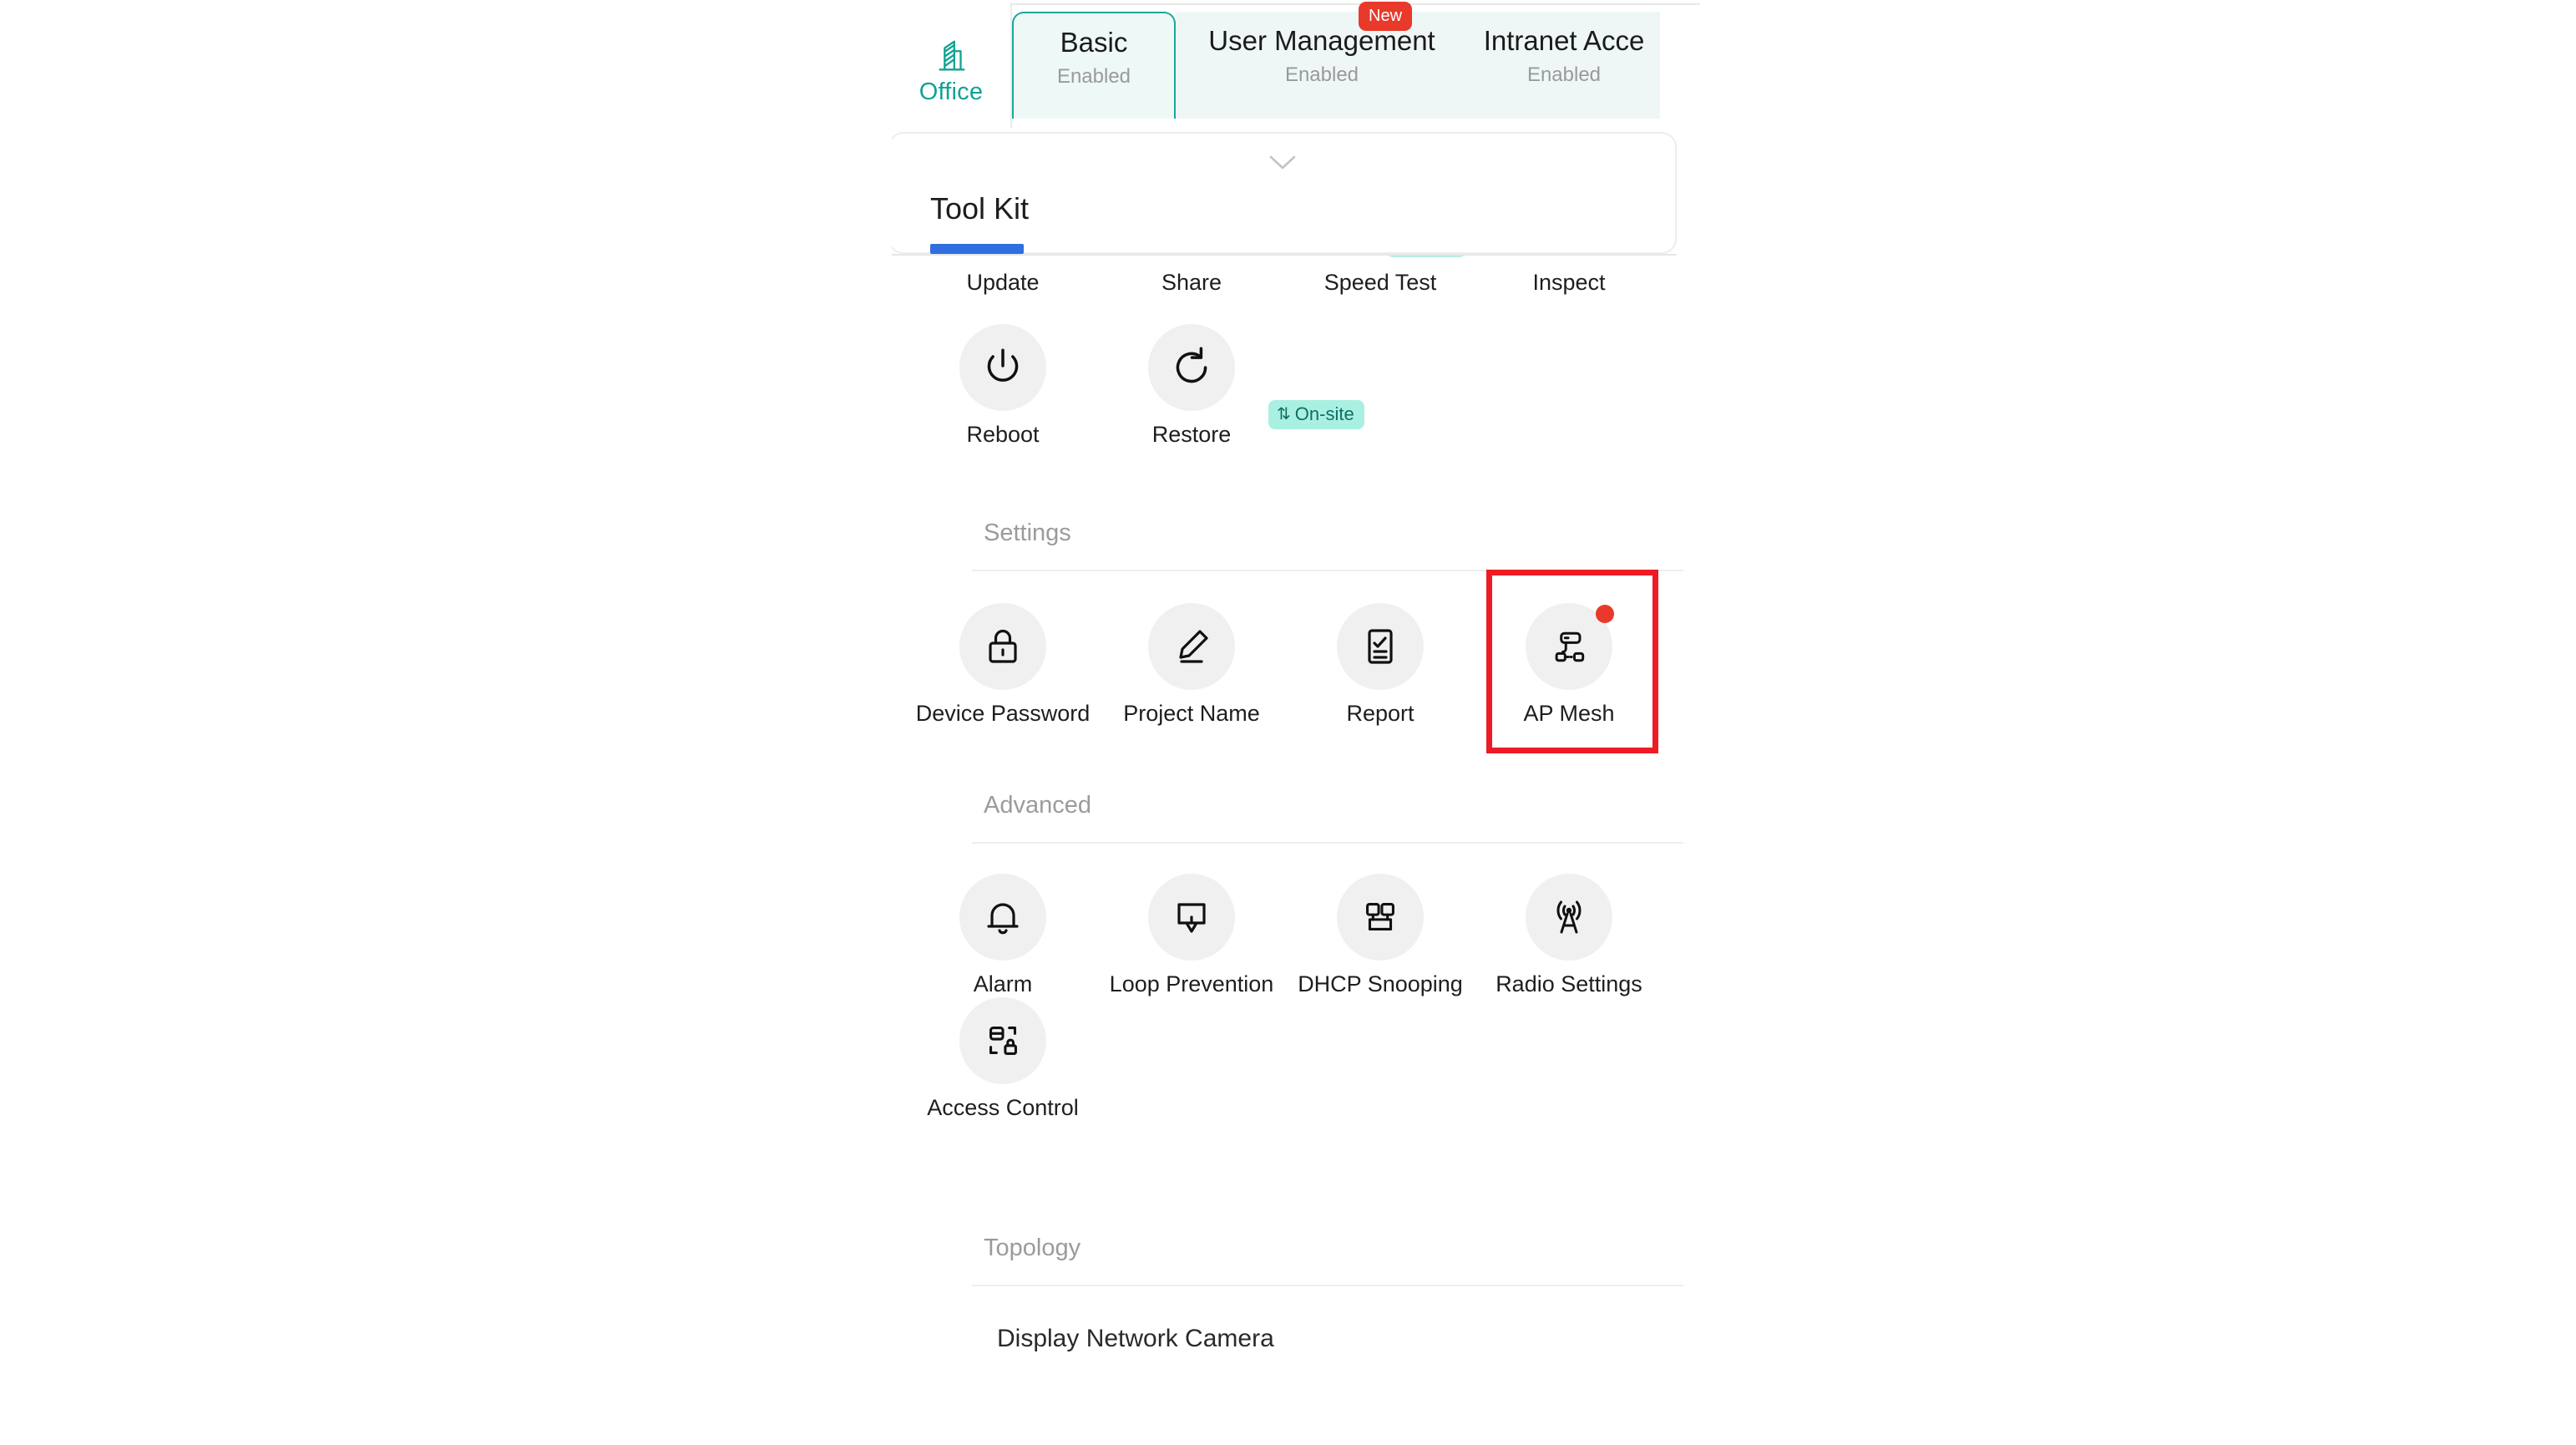 The height and width of the screenshot is (1445, 2576). I want to click on advanced-item-loop-prevention-label: Loop Prevention, so click(1191, 983).